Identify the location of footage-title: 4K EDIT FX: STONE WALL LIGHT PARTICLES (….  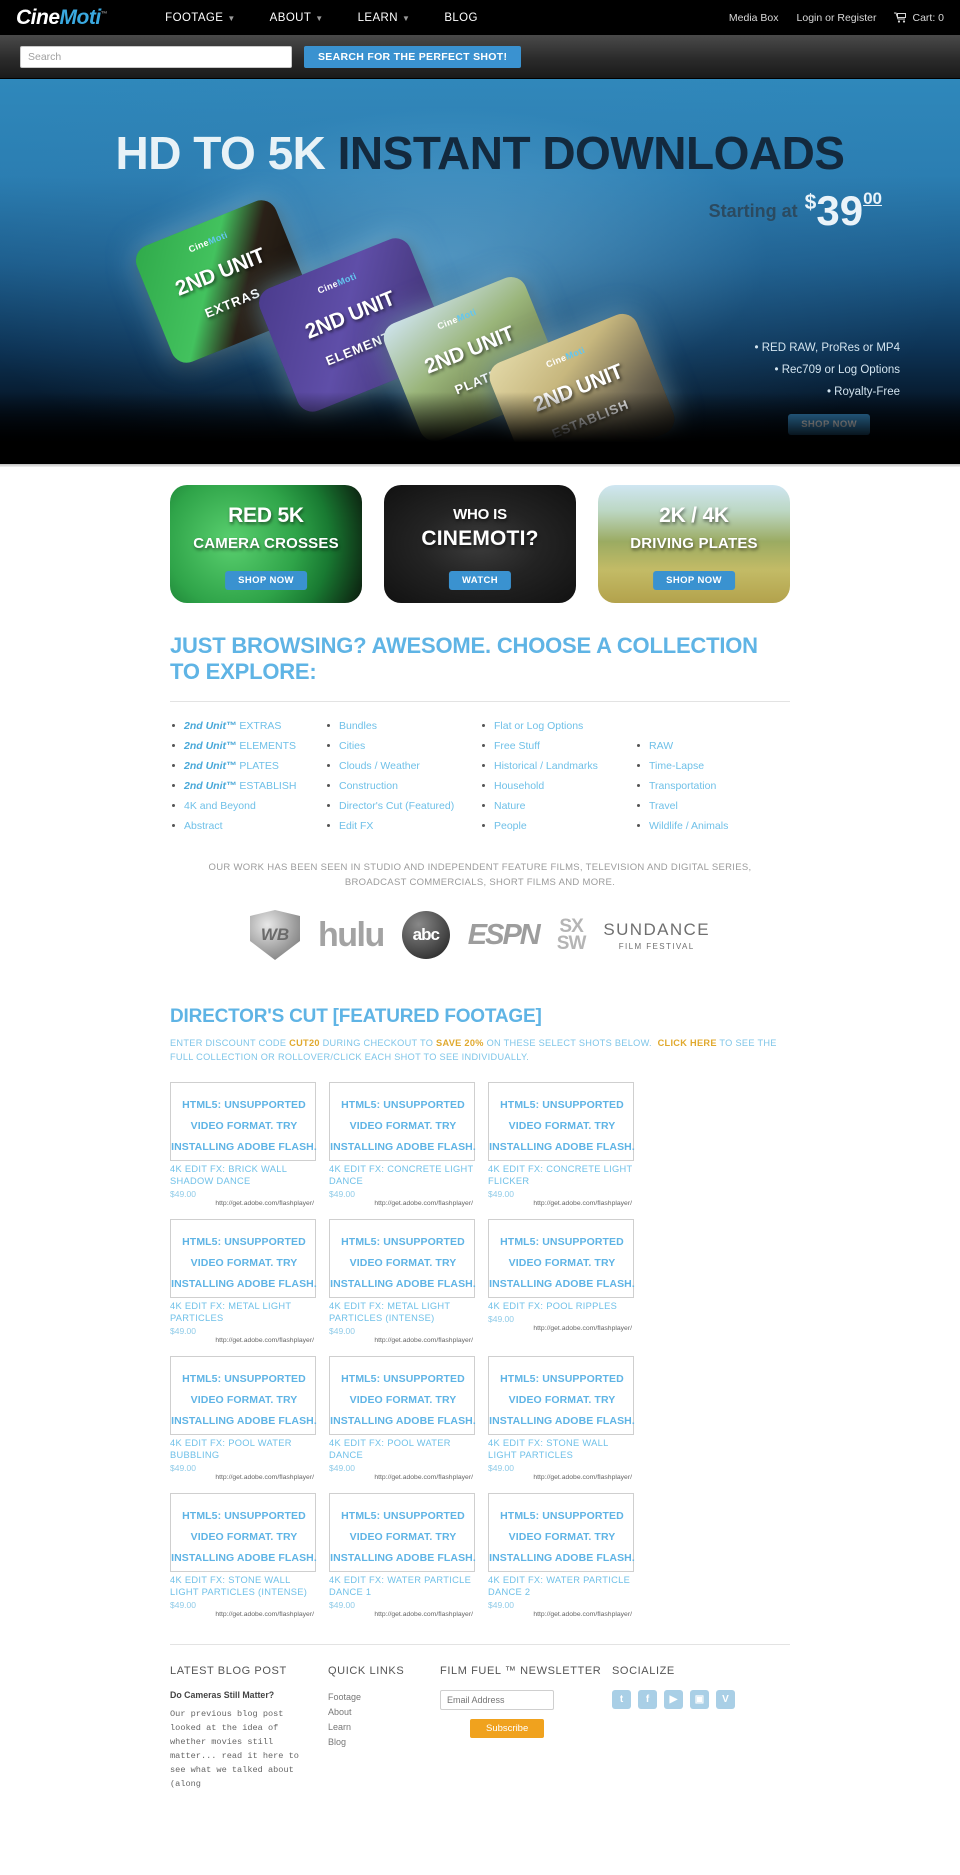
(243, 1586).